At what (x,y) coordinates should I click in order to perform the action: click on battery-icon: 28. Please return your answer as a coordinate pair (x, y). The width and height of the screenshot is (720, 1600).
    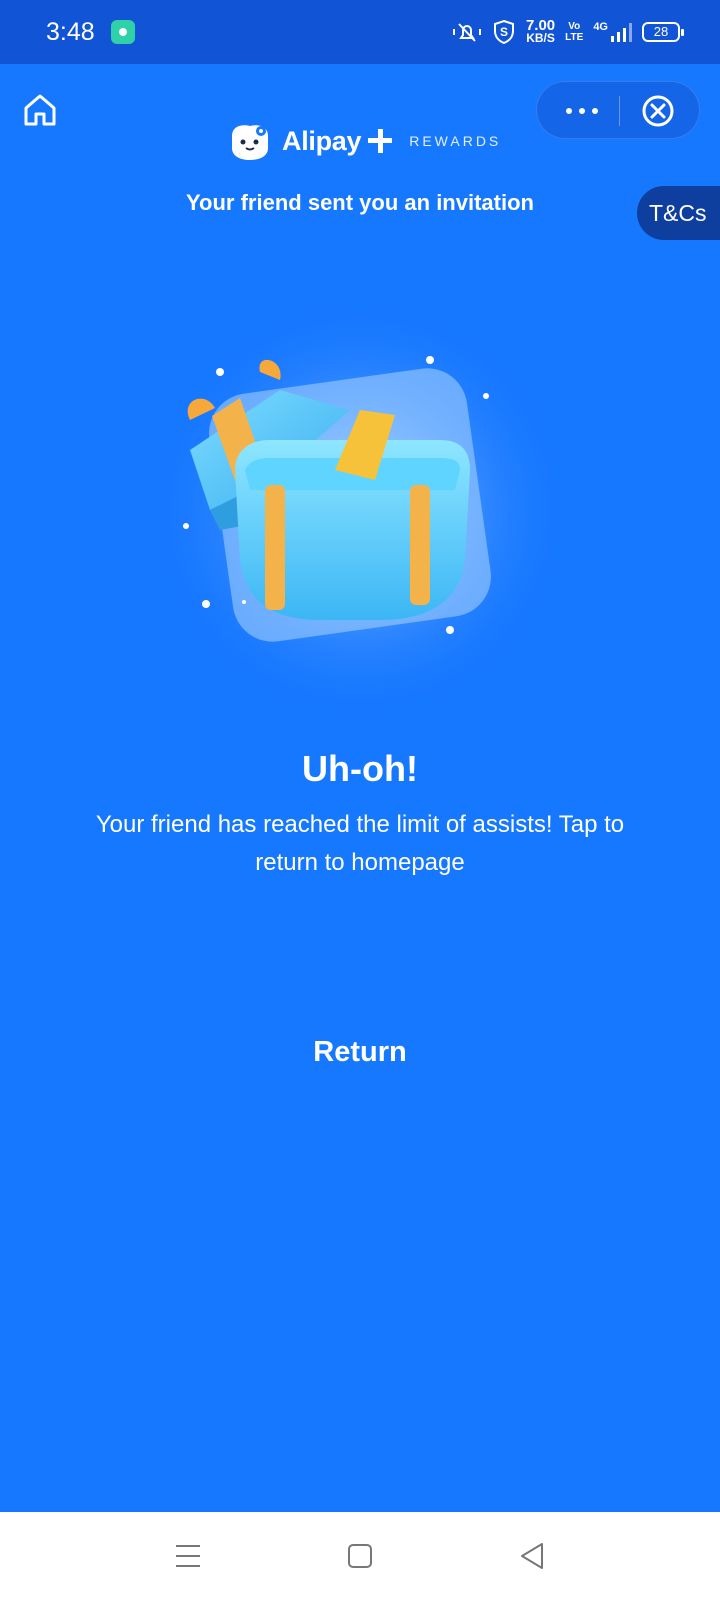
    Looking at the image, I should click on (663, 32).